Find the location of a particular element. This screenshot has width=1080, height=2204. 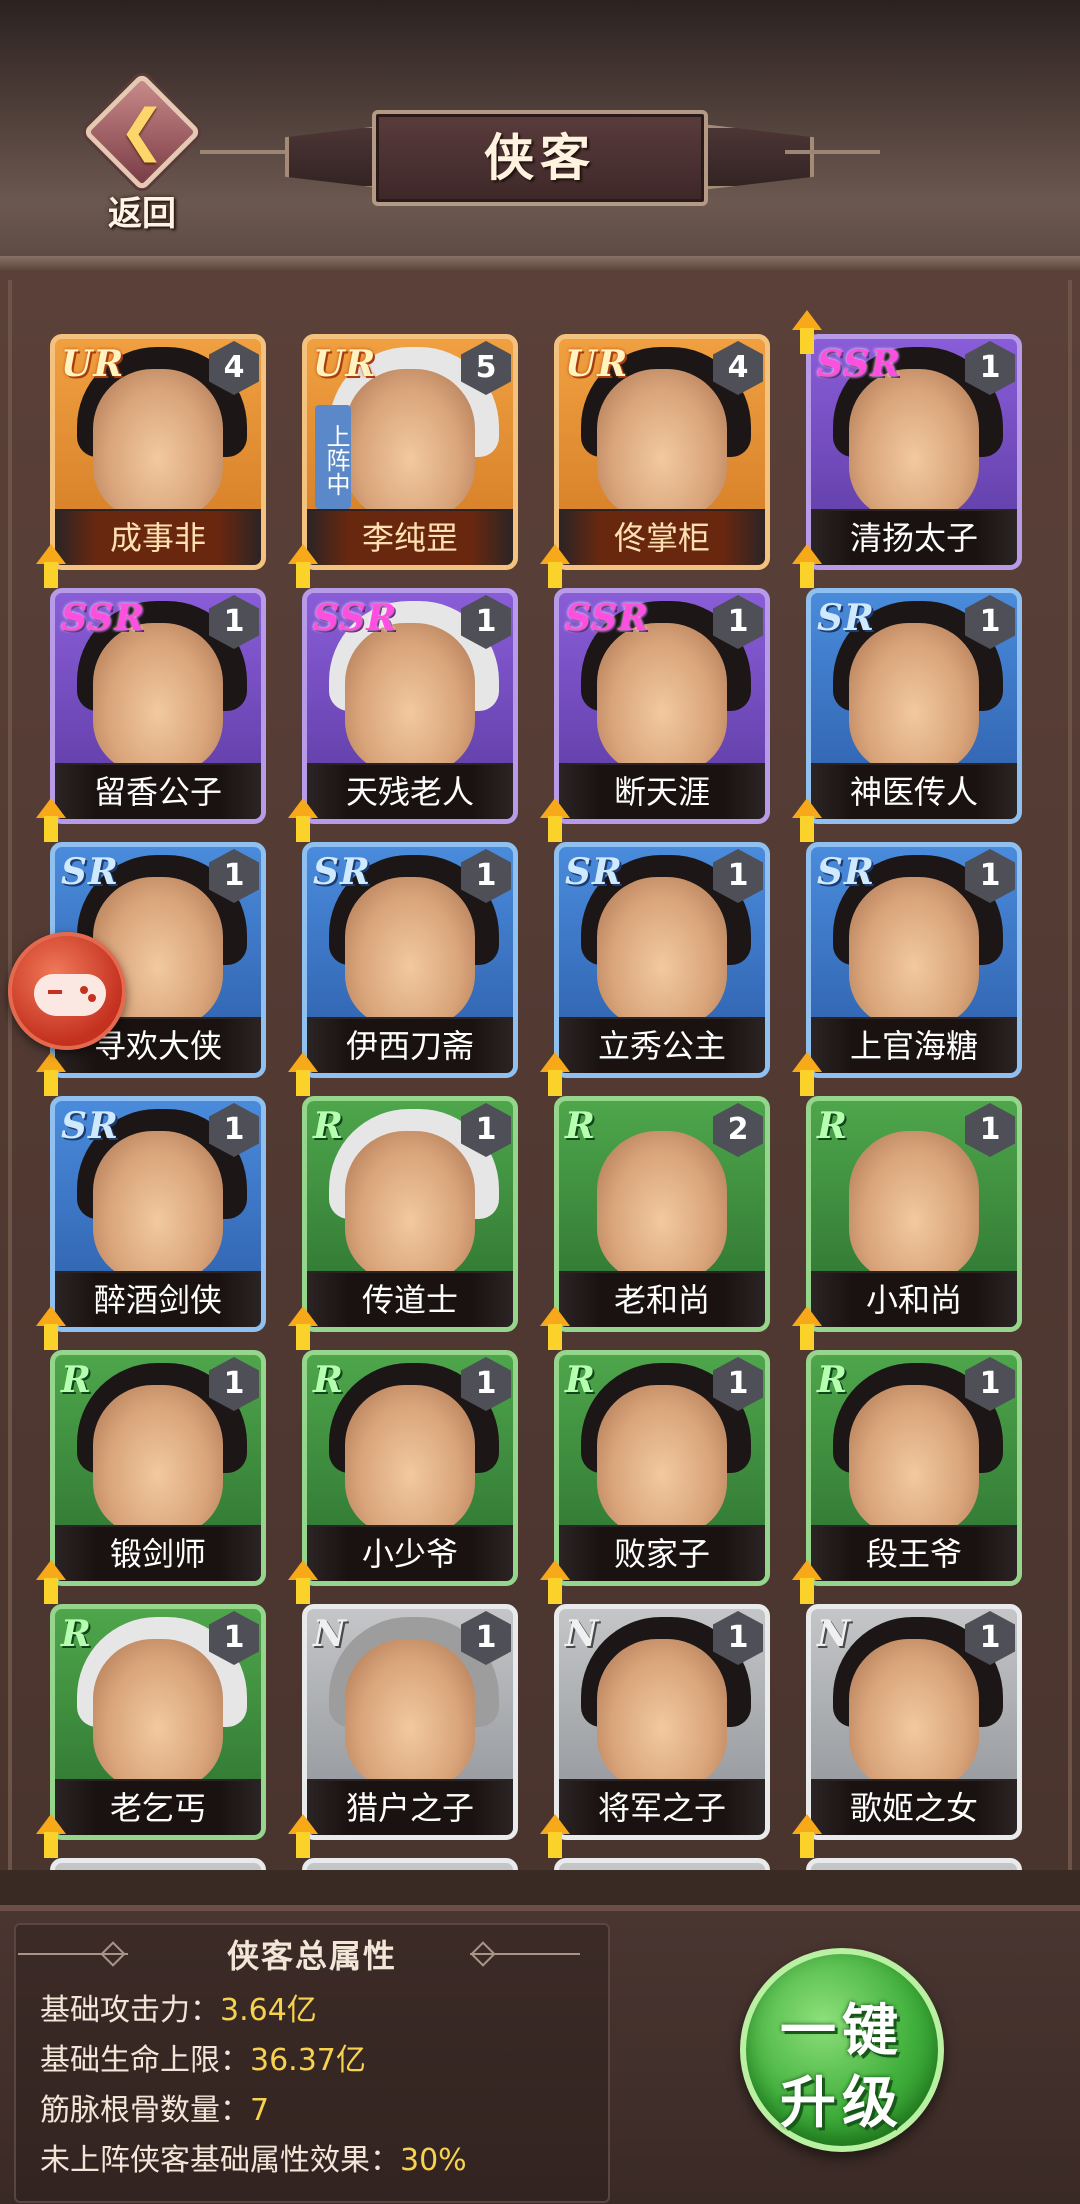

stat-label: 基础攻击力： is located at coordinates (130, 2010).